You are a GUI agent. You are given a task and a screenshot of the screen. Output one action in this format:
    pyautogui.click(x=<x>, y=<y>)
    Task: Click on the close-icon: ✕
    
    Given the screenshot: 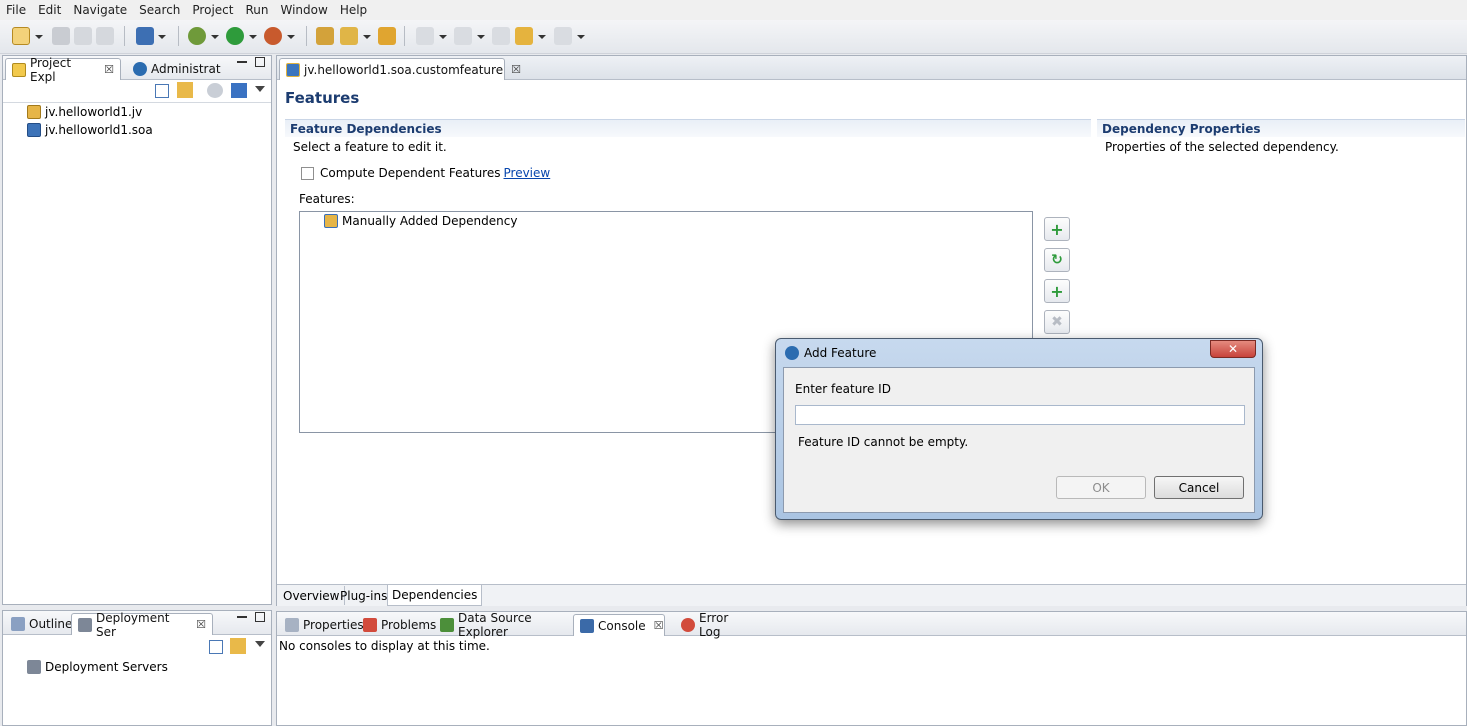 What is the action you would take?
    pyautogui.click(x=1233, y=349)
    